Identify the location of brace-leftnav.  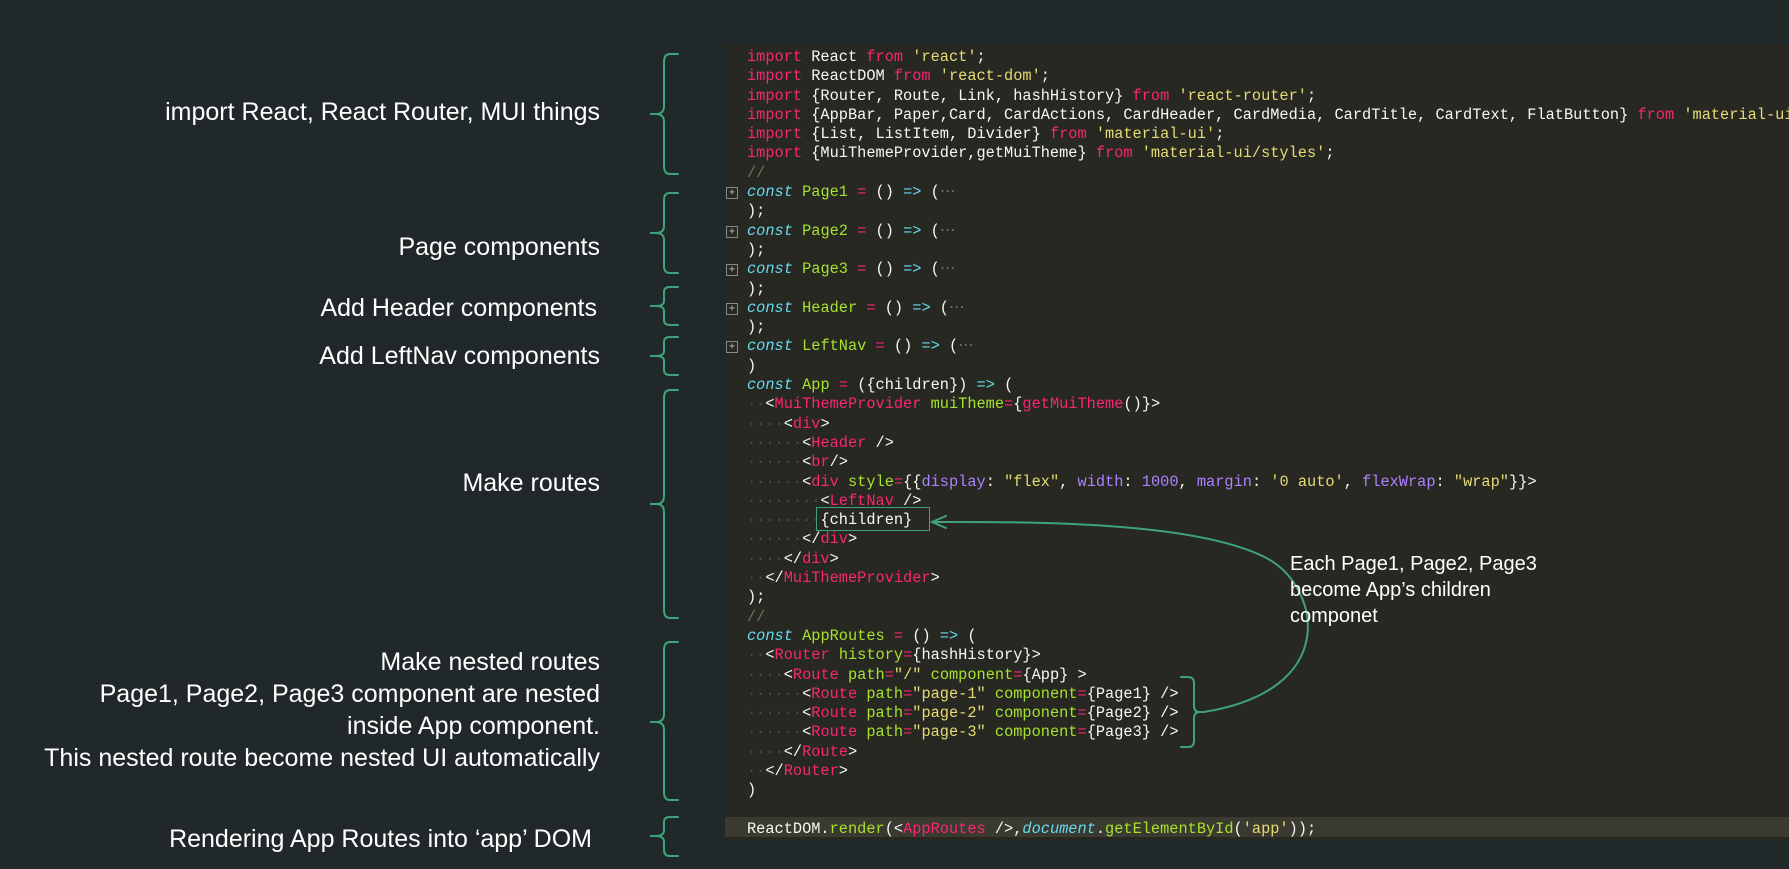
(664, 356).